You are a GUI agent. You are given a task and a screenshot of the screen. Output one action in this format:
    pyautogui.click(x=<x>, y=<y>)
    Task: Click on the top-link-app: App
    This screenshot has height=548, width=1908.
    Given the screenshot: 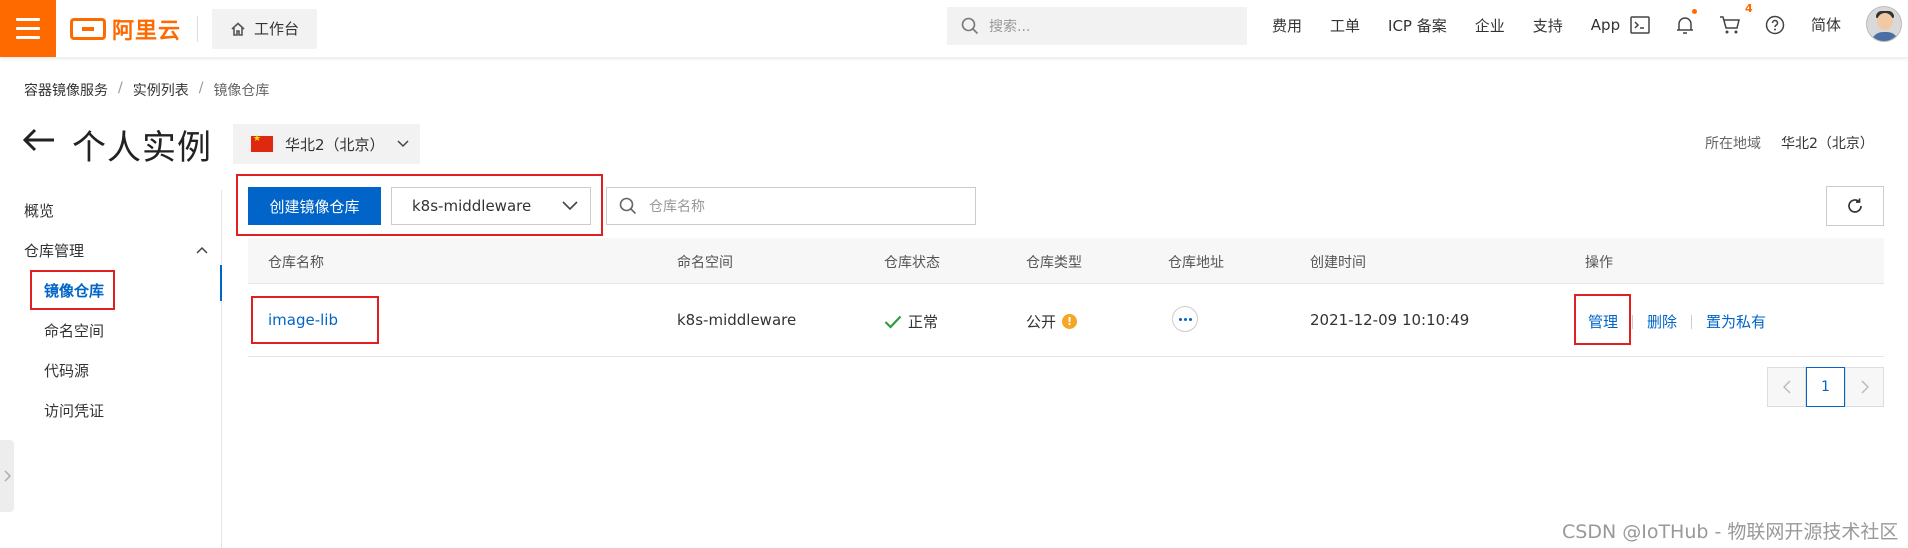 What is the action you would take?
    pyautogui.click(x=1605, y=25)
    